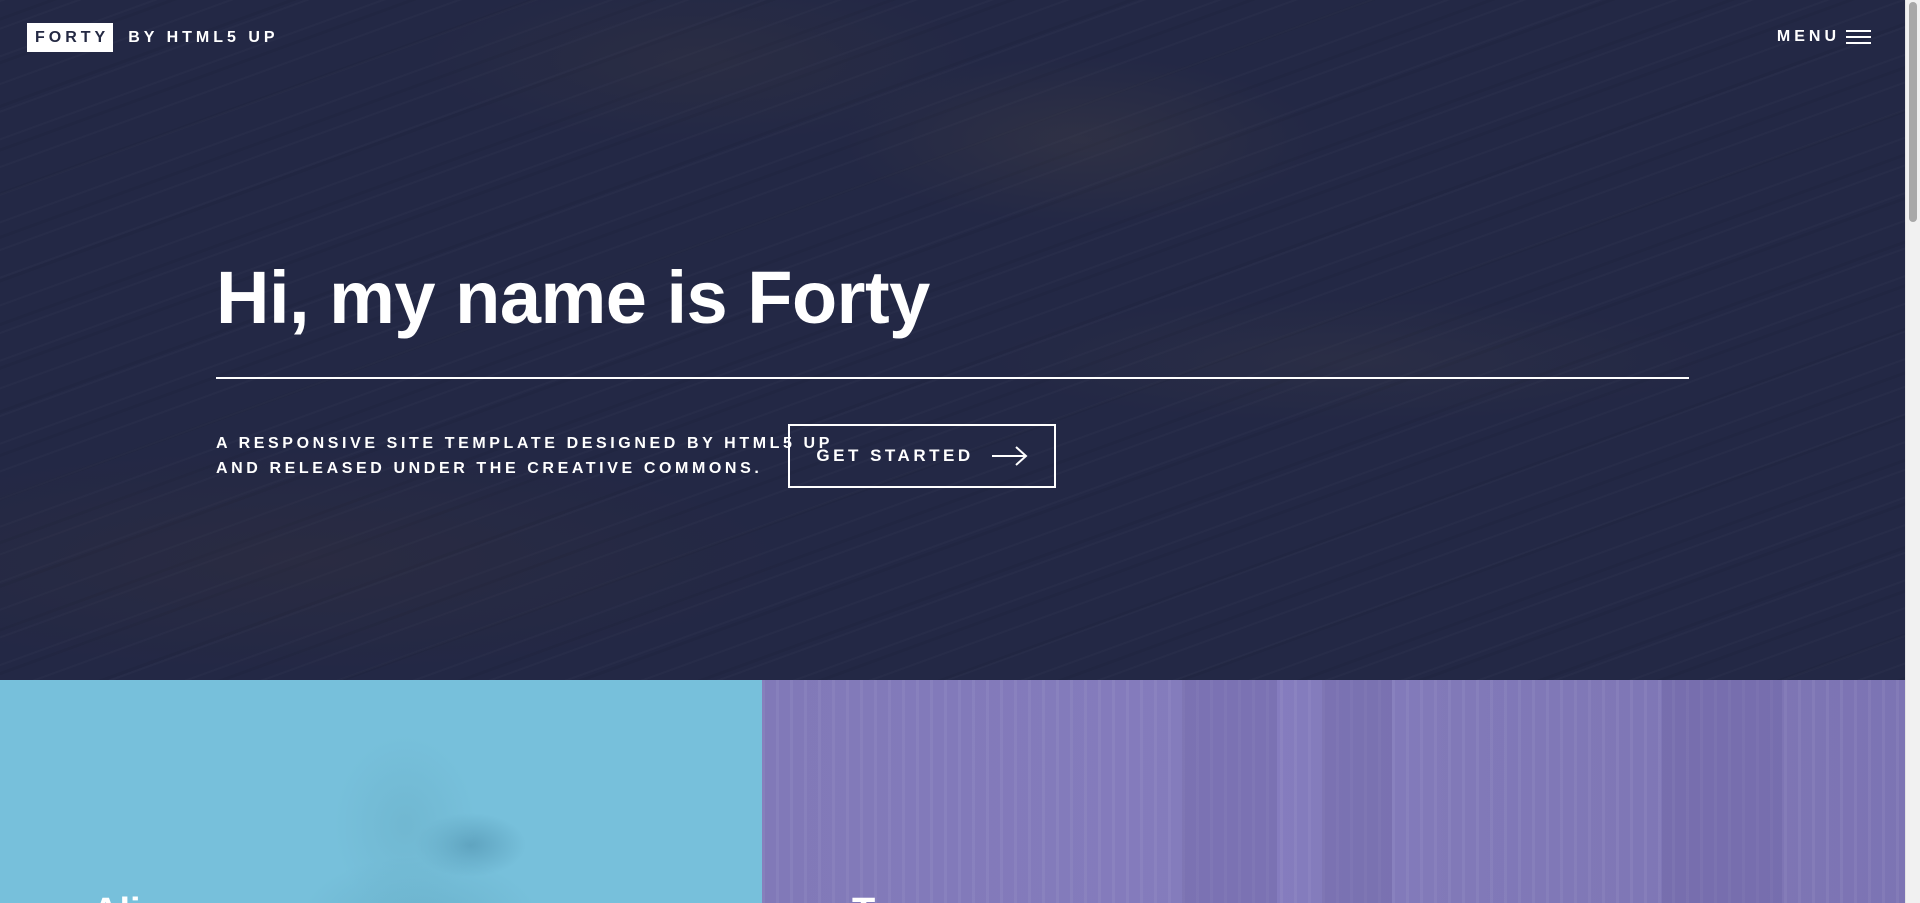 The width and height of the screenshot is (1920, 903). Describe the element at coordinates (952, 37) in the screenshot. I see `site-header: FORTY BY HTML5 UP MENU` at that location.